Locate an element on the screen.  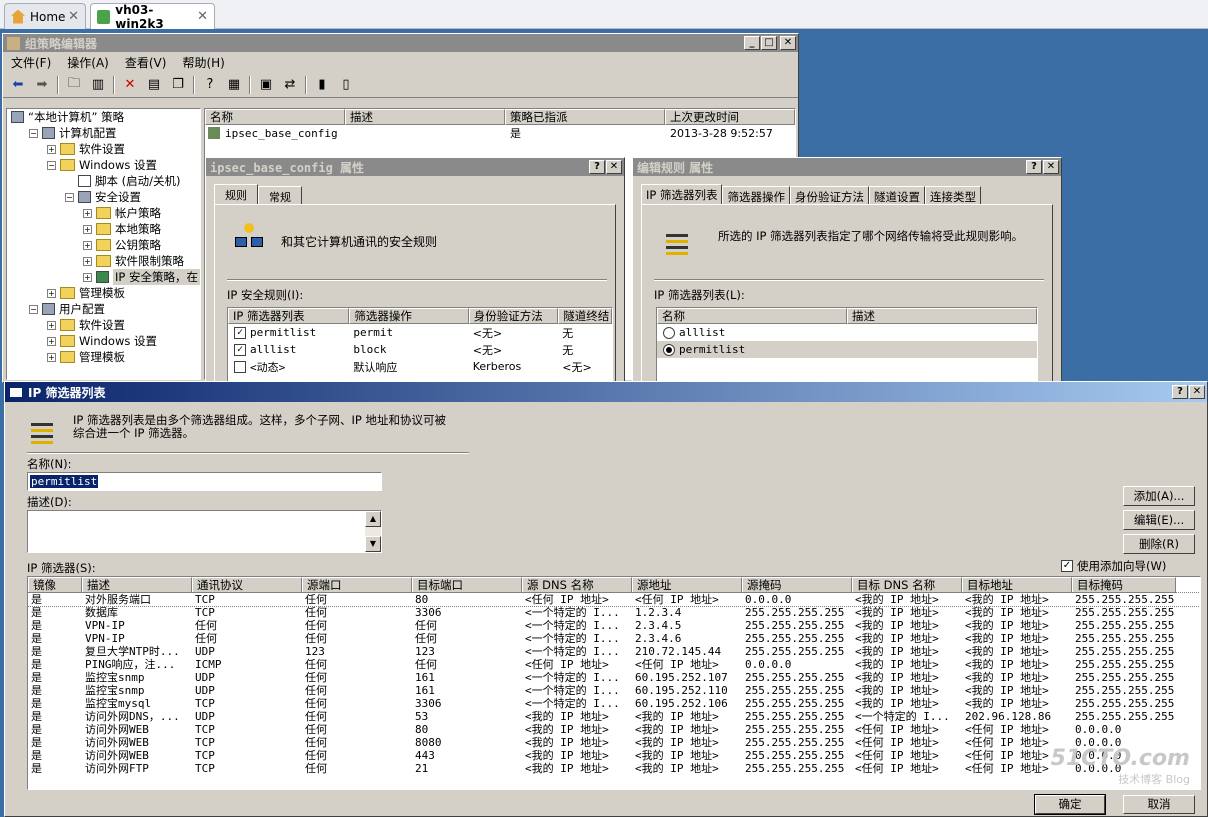
rule-checkbox is located at coordinates (240, 366).